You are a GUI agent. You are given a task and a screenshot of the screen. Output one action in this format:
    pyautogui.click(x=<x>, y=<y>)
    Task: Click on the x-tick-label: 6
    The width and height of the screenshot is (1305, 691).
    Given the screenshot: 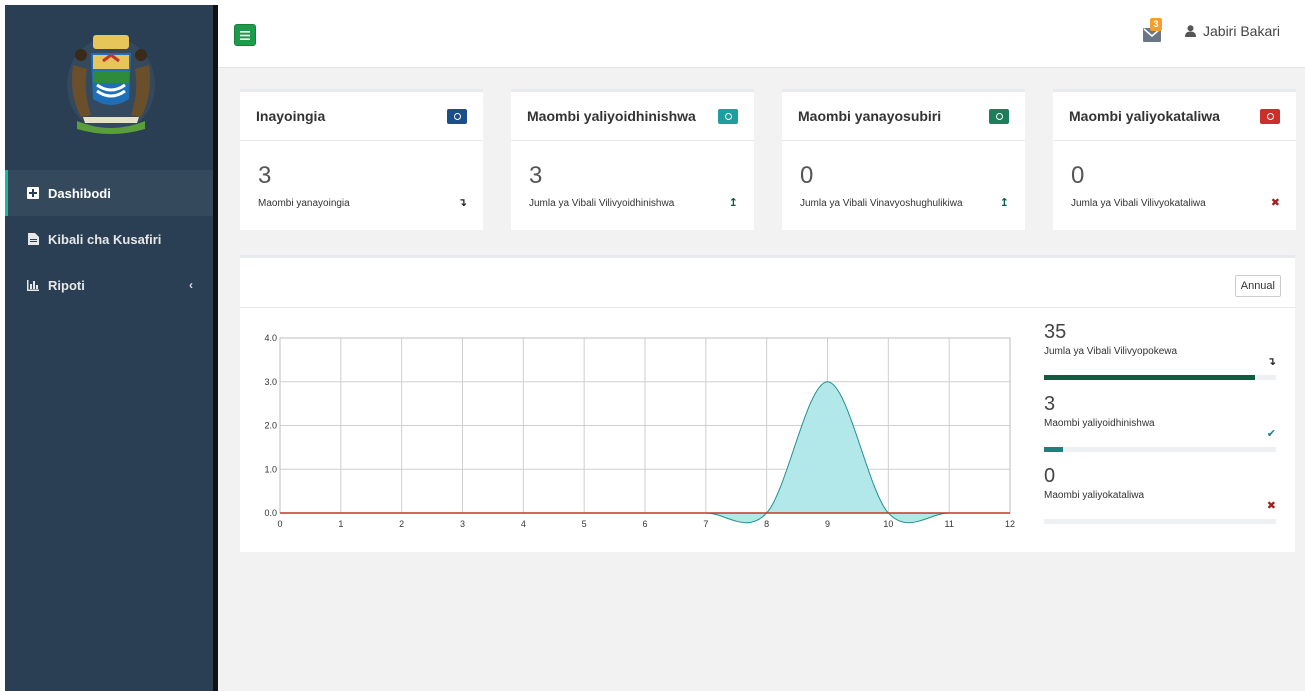 What is the action you would take?
    pyautogui.click(x=644, y=524)
    